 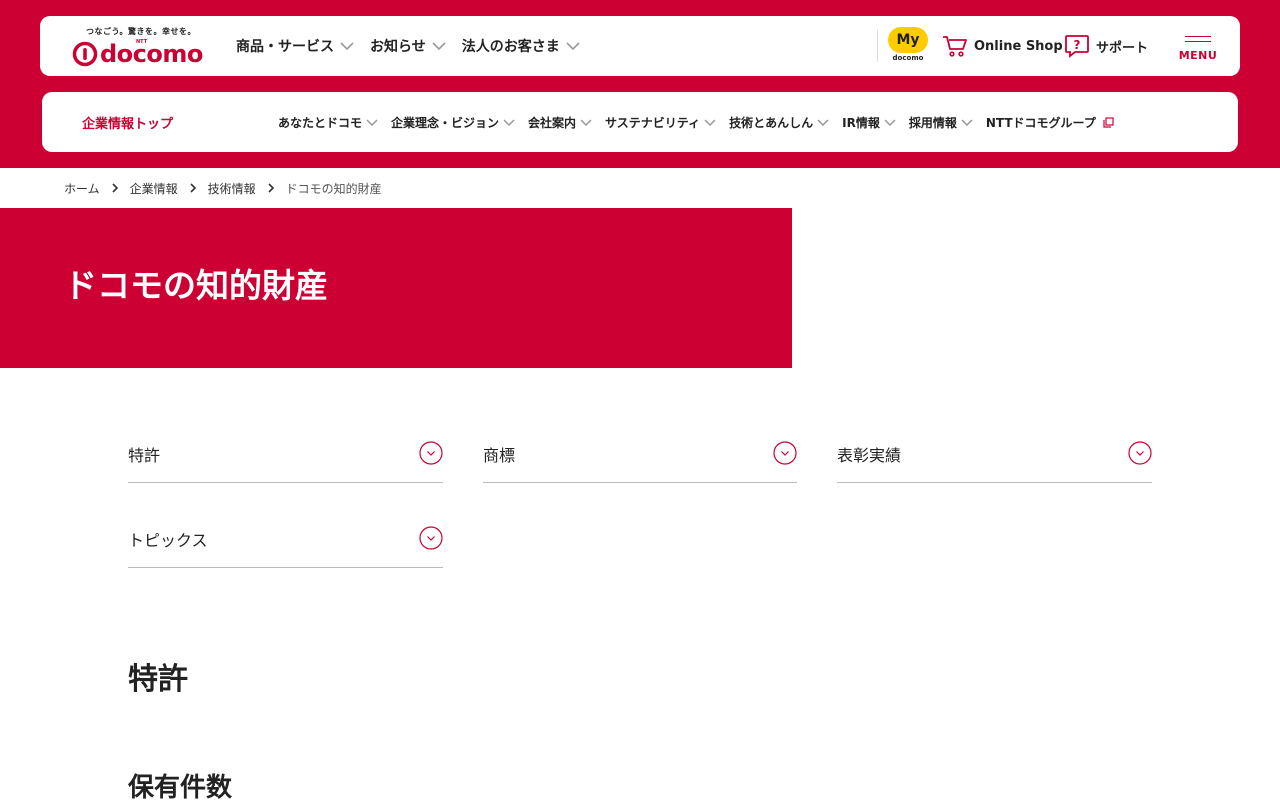 I want to click on section-title-patents: 特許, so click(x=158, y=679).